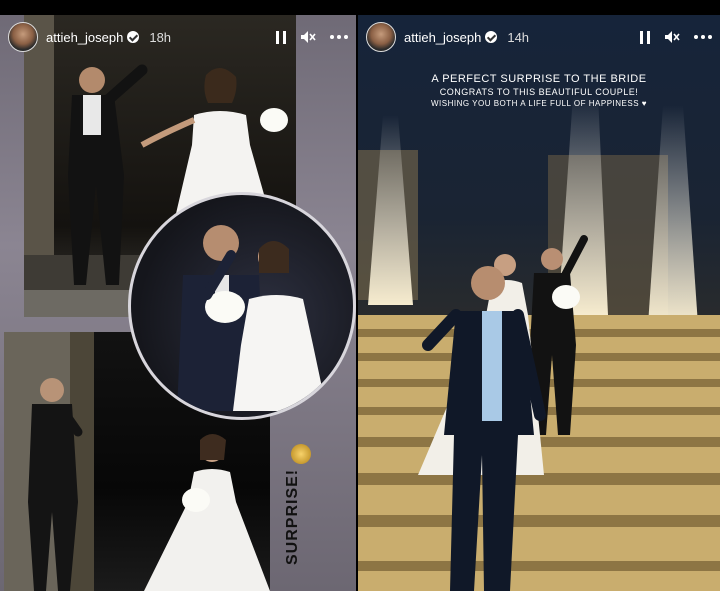 This screenshot has height=591, width=720. Describe the element at coordinates (292, 516) in the screenshot. I see `surprise-text: SURPRISE!` at that location.